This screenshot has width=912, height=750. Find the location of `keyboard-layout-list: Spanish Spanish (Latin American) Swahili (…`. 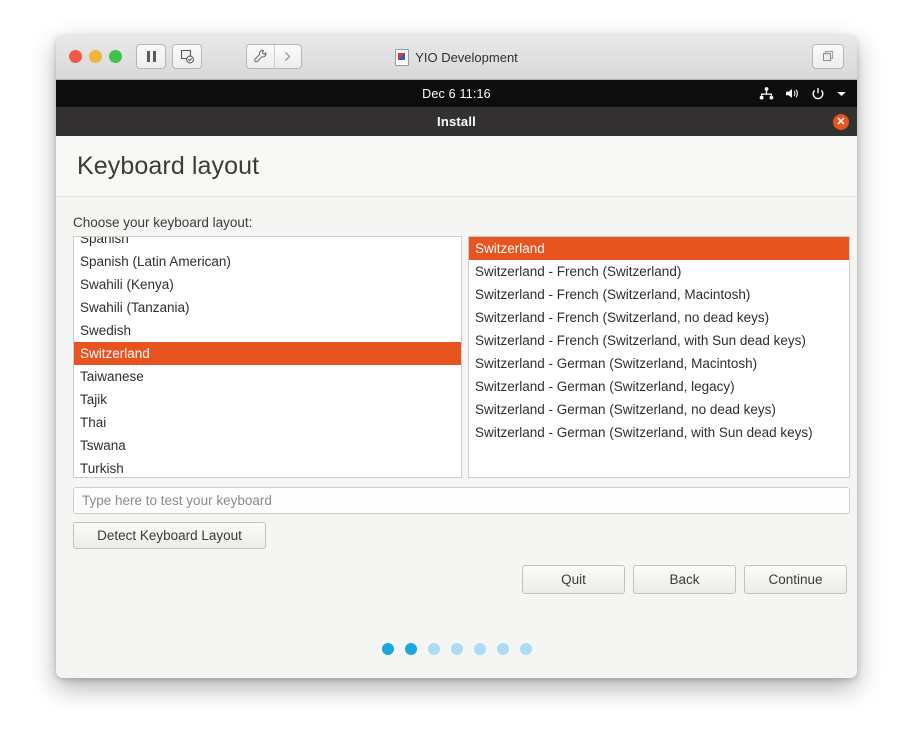

keyboard-layout-list: Spanish Spanish (Latin American) Swahili (… is located at coordinates (267, 357).